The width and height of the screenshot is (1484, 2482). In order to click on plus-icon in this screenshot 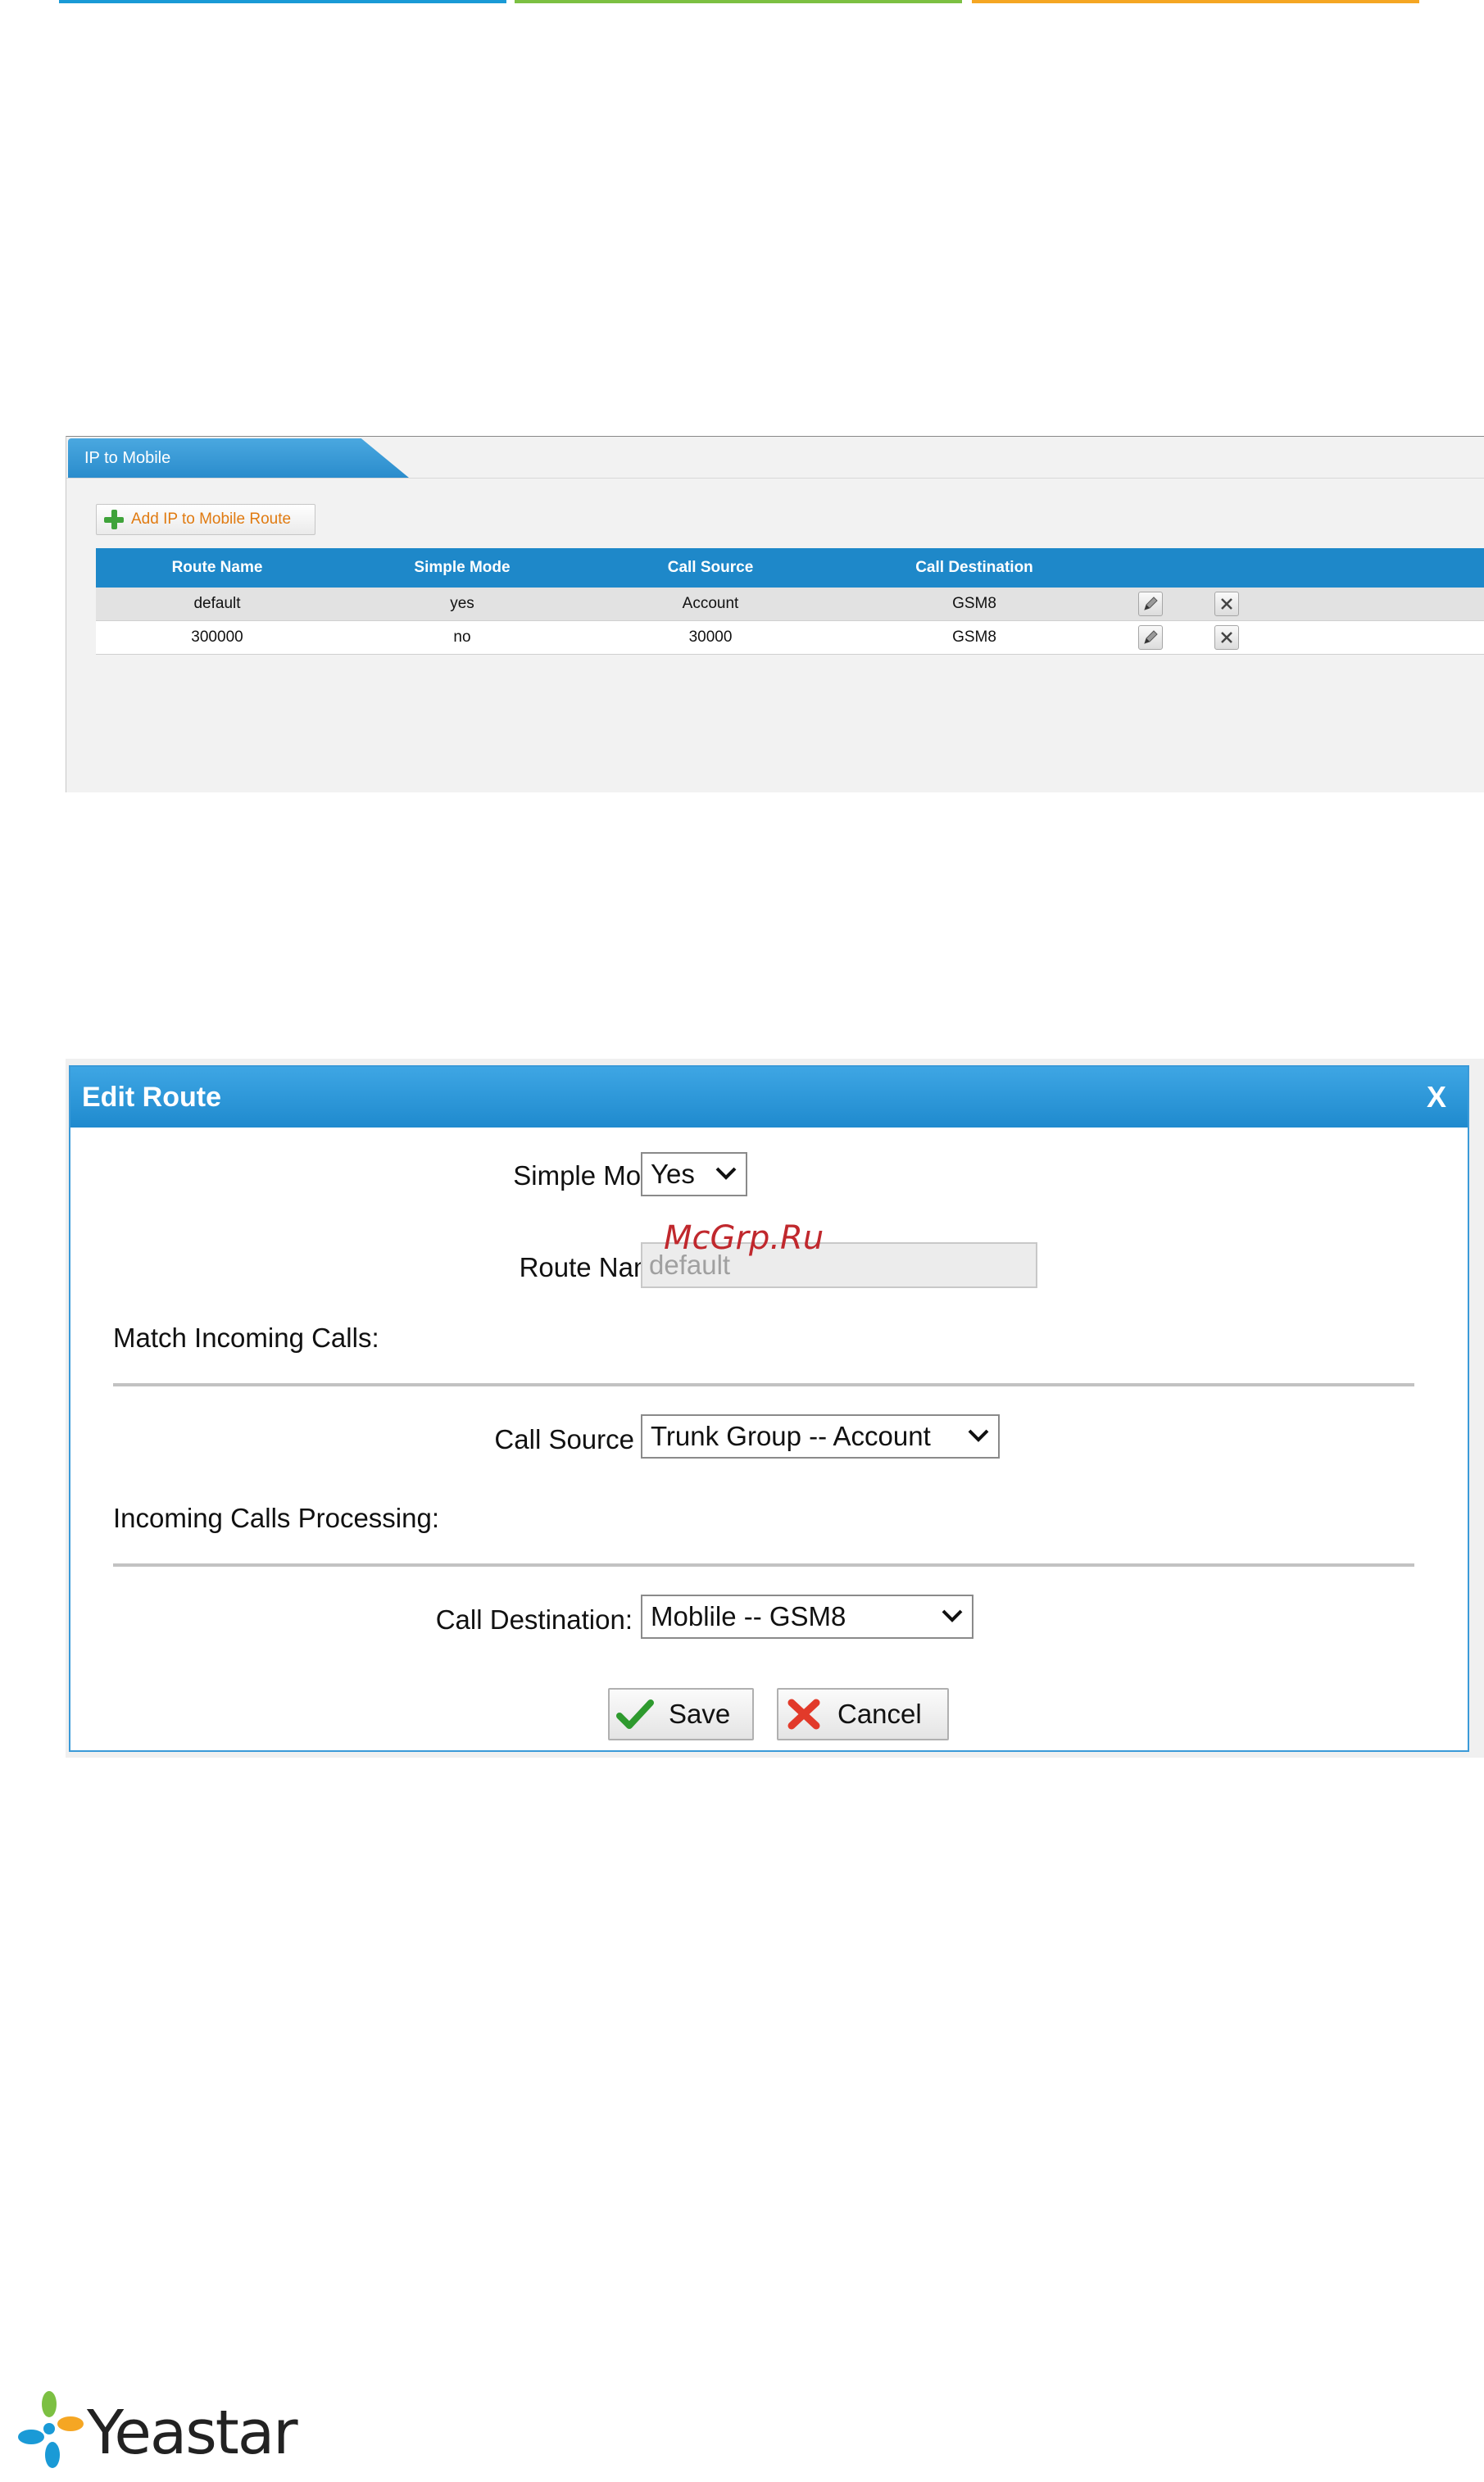, I will do `click(114, 519)`.